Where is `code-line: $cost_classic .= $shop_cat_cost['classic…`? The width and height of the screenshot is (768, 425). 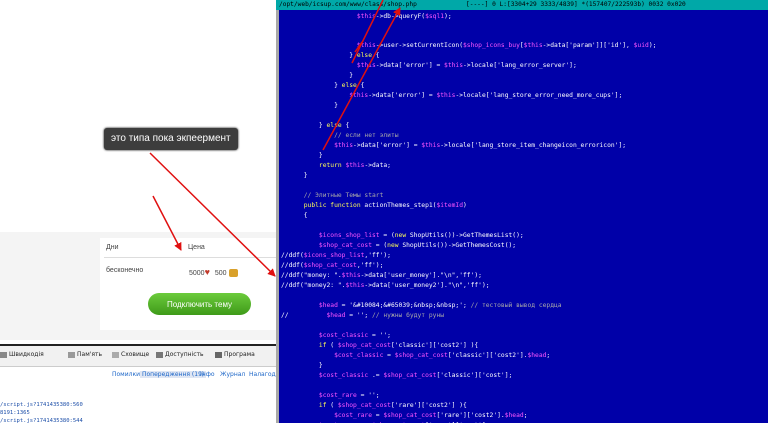
code-line: $cost_classic .= $shop_cat_cost['classic… is located at coordinates (396, 376).